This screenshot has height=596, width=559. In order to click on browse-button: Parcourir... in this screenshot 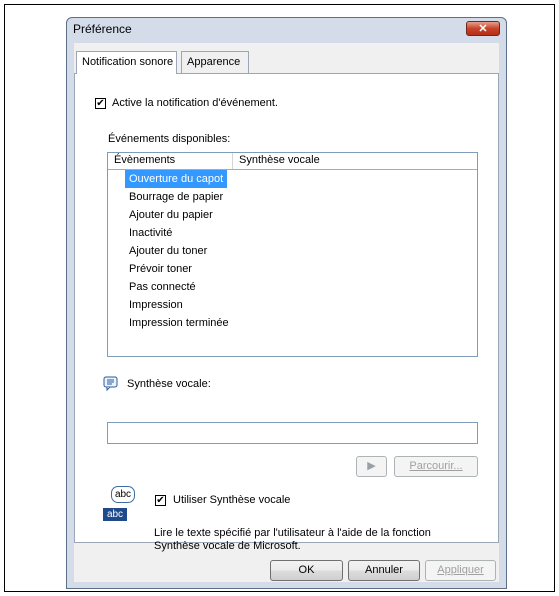, I will do `click(436, 466)`.